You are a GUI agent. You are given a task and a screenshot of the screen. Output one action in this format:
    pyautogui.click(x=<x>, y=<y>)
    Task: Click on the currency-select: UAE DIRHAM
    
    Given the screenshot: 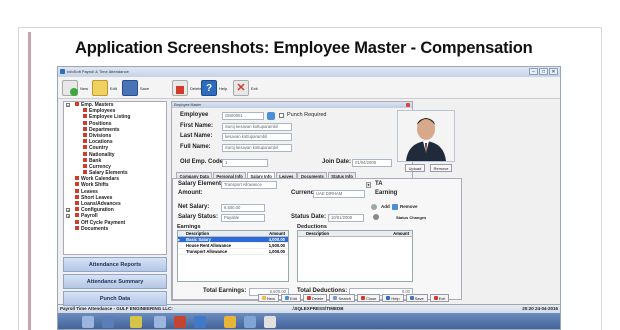 What is the action you would take?
    pyautogui.click(x=339, y=194)
    